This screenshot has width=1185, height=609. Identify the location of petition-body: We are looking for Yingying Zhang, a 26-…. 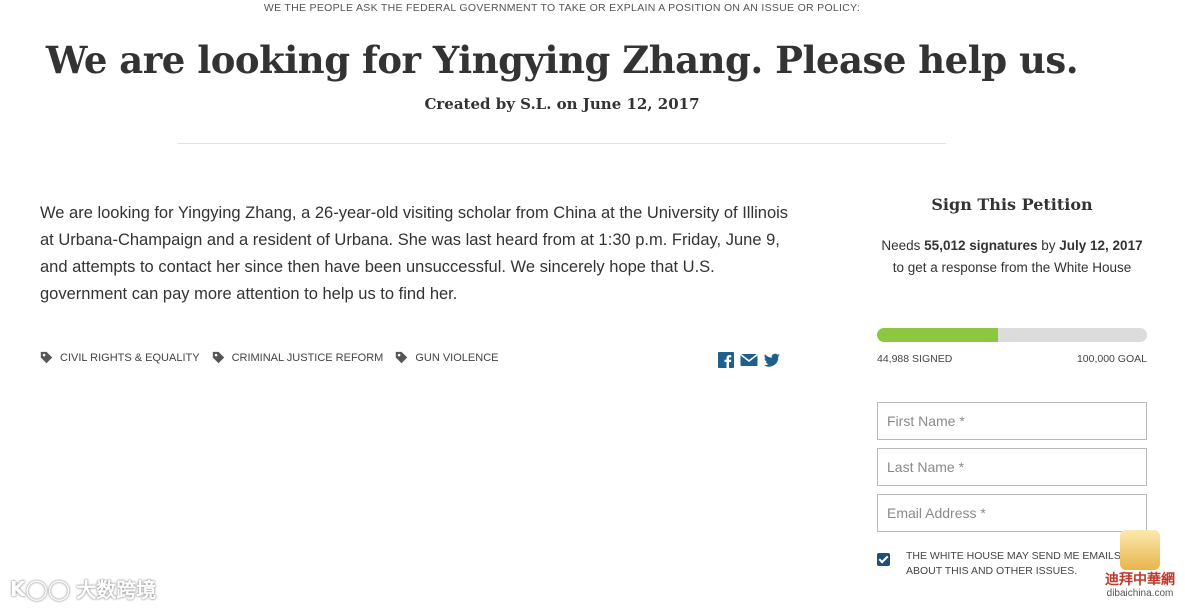
(414, 253).